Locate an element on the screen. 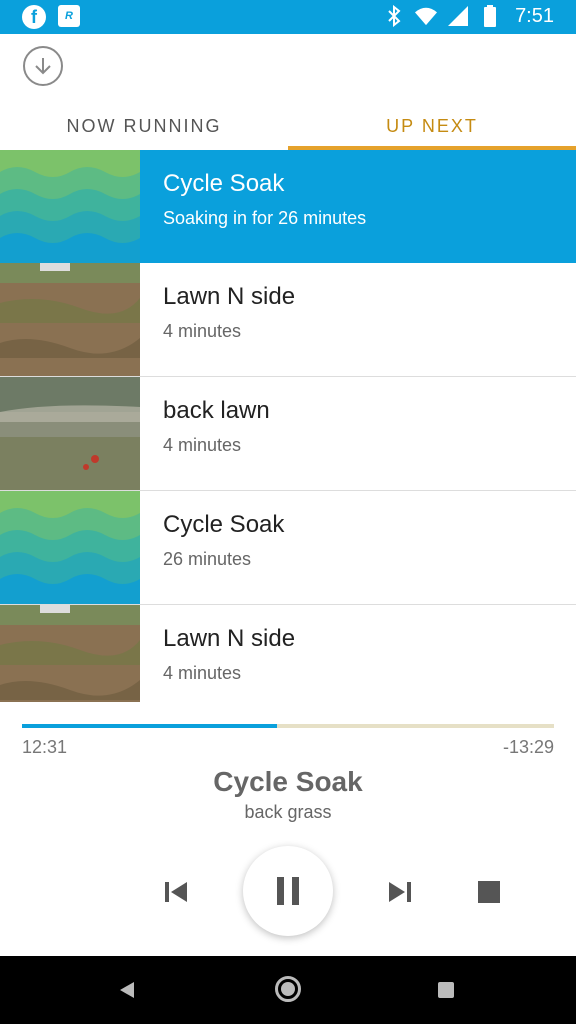 The width and height of the screenshot is (576, 1024). list-item: Cycle Soak Soaking in for 26 minutes is located at coordinates (288, 206).